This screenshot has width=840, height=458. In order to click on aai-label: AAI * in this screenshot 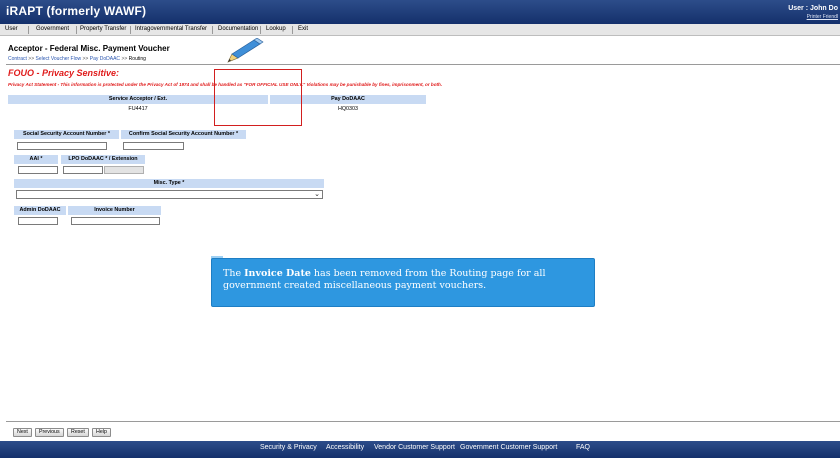, I will do `click(36, 159)`.